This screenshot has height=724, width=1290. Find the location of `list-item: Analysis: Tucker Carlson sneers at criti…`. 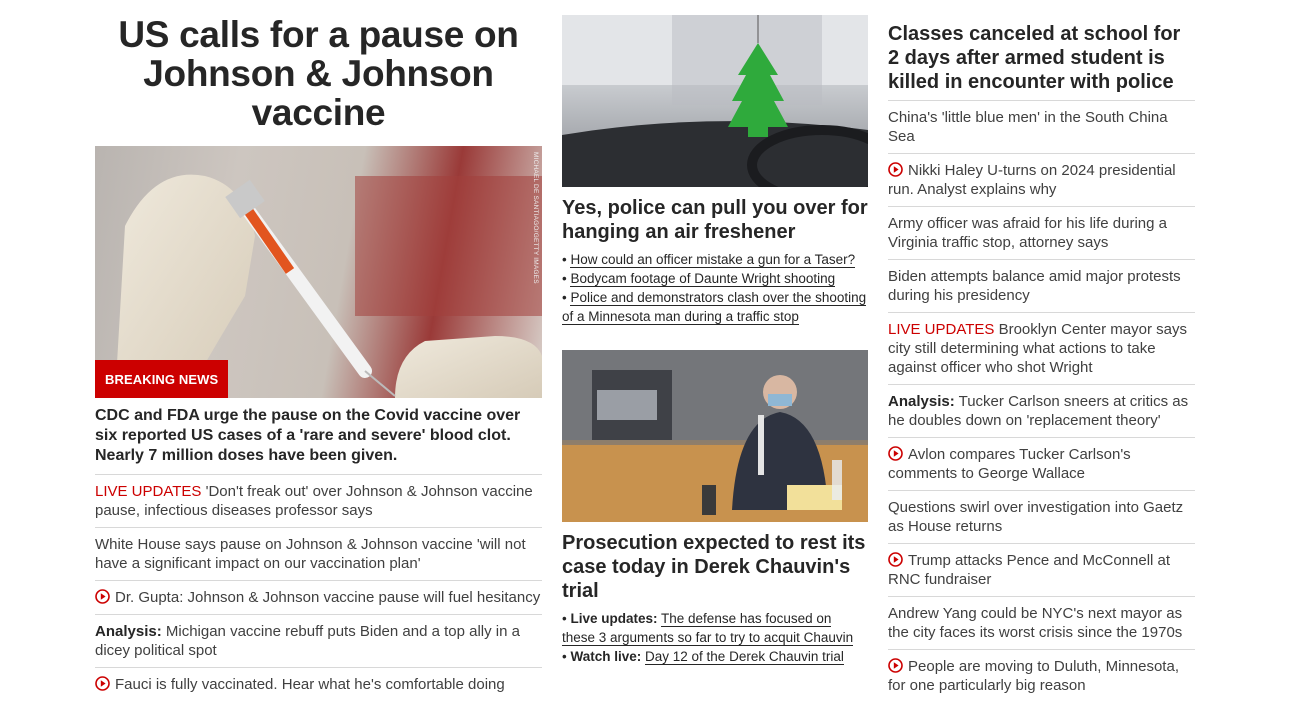

list-item: Analysis: Tucker Carlson sneers at criti… is located at coordinates (1041, 410).